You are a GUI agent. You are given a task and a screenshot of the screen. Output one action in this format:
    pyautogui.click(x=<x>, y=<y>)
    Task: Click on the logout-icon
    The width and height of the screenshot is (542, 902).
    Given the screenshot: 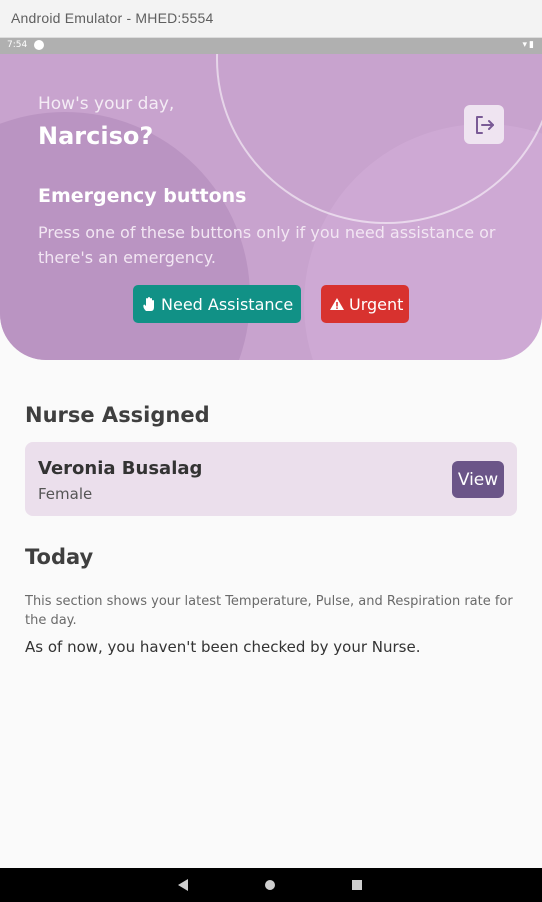 What is the action you would take?
    pyautogui.click(x=485, y=124)
    